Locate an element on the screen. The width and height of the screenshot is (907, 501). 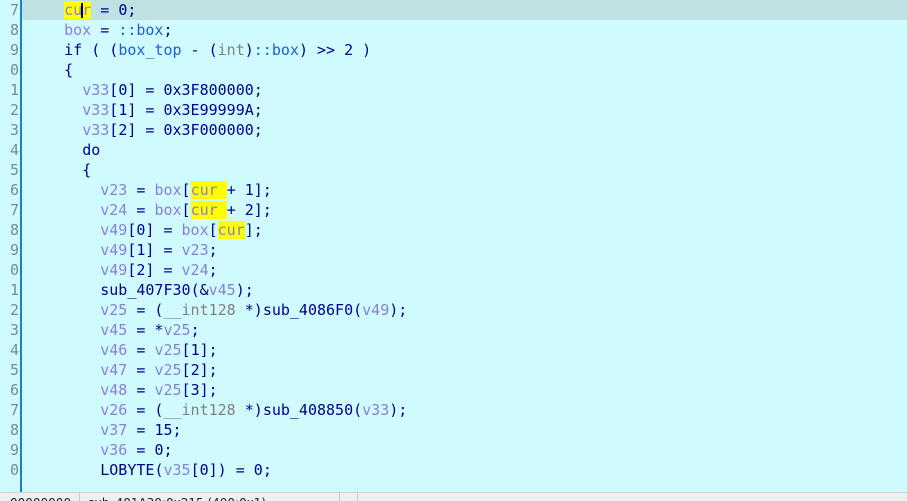
code-line: v33[0] = 0x3F800000; is located at coordinates (453, 90).